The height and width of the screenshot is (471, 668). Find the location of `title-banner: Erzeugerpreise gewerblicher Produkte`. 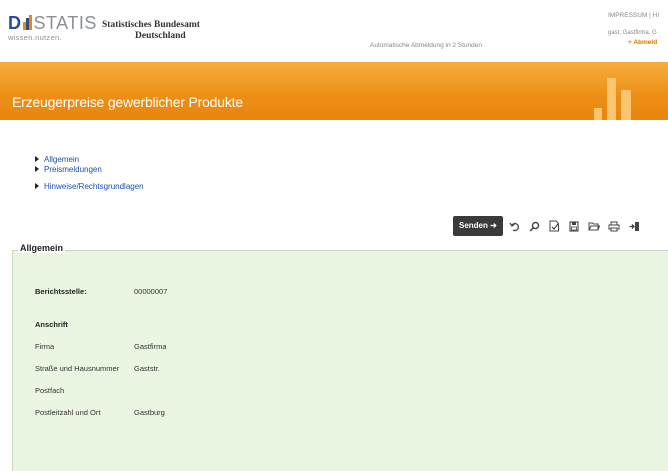

title-banner: Erzeugerpreise gewerblicher Produkte is located at coordinates (334, 91).